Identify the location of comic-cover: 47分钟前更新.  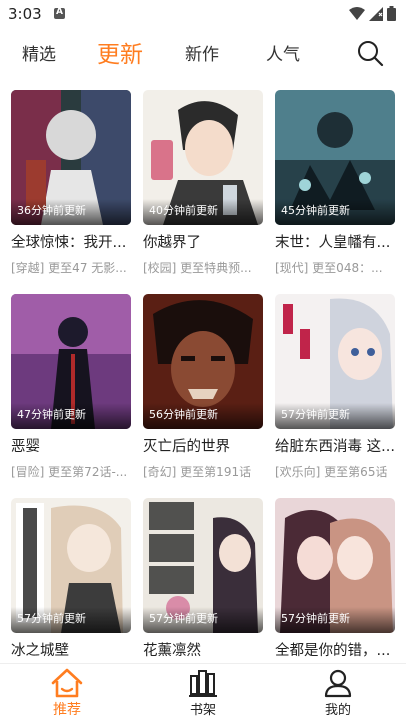
(71, 361).